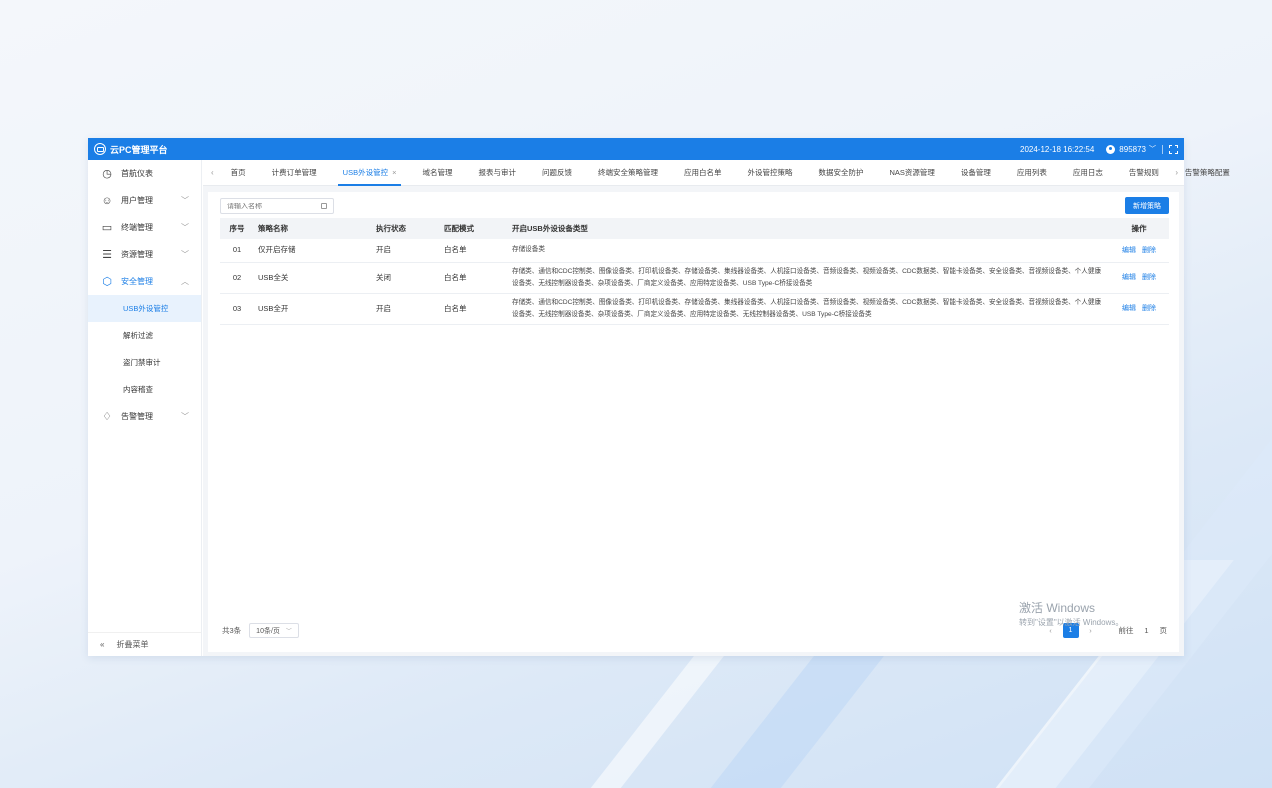 The height and width of the screenshot is (788, 1272). Describe the element at coordinates (1207, 173) in the screenshot. I see `tab-alert-config: 告警策略配置` at that location.